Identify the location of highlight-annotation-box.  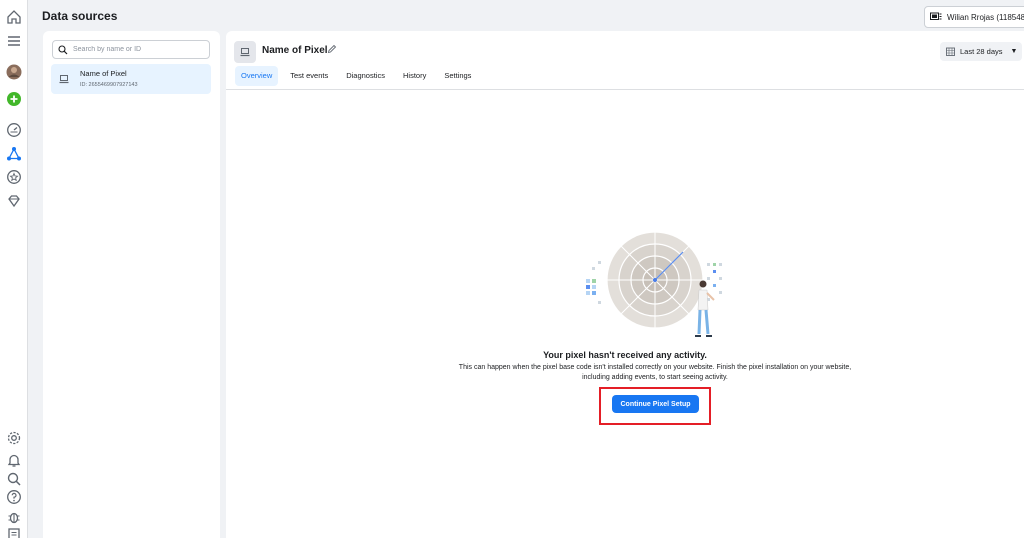
(655, 406).